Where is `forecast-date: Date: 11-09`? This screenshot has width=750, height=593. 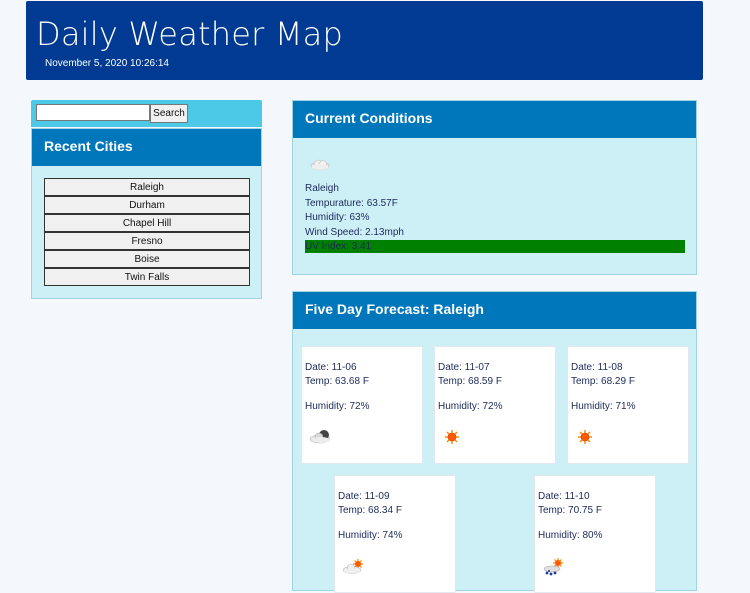 forecast-date: Date: 11-09 is located at coordinates (364, 496).